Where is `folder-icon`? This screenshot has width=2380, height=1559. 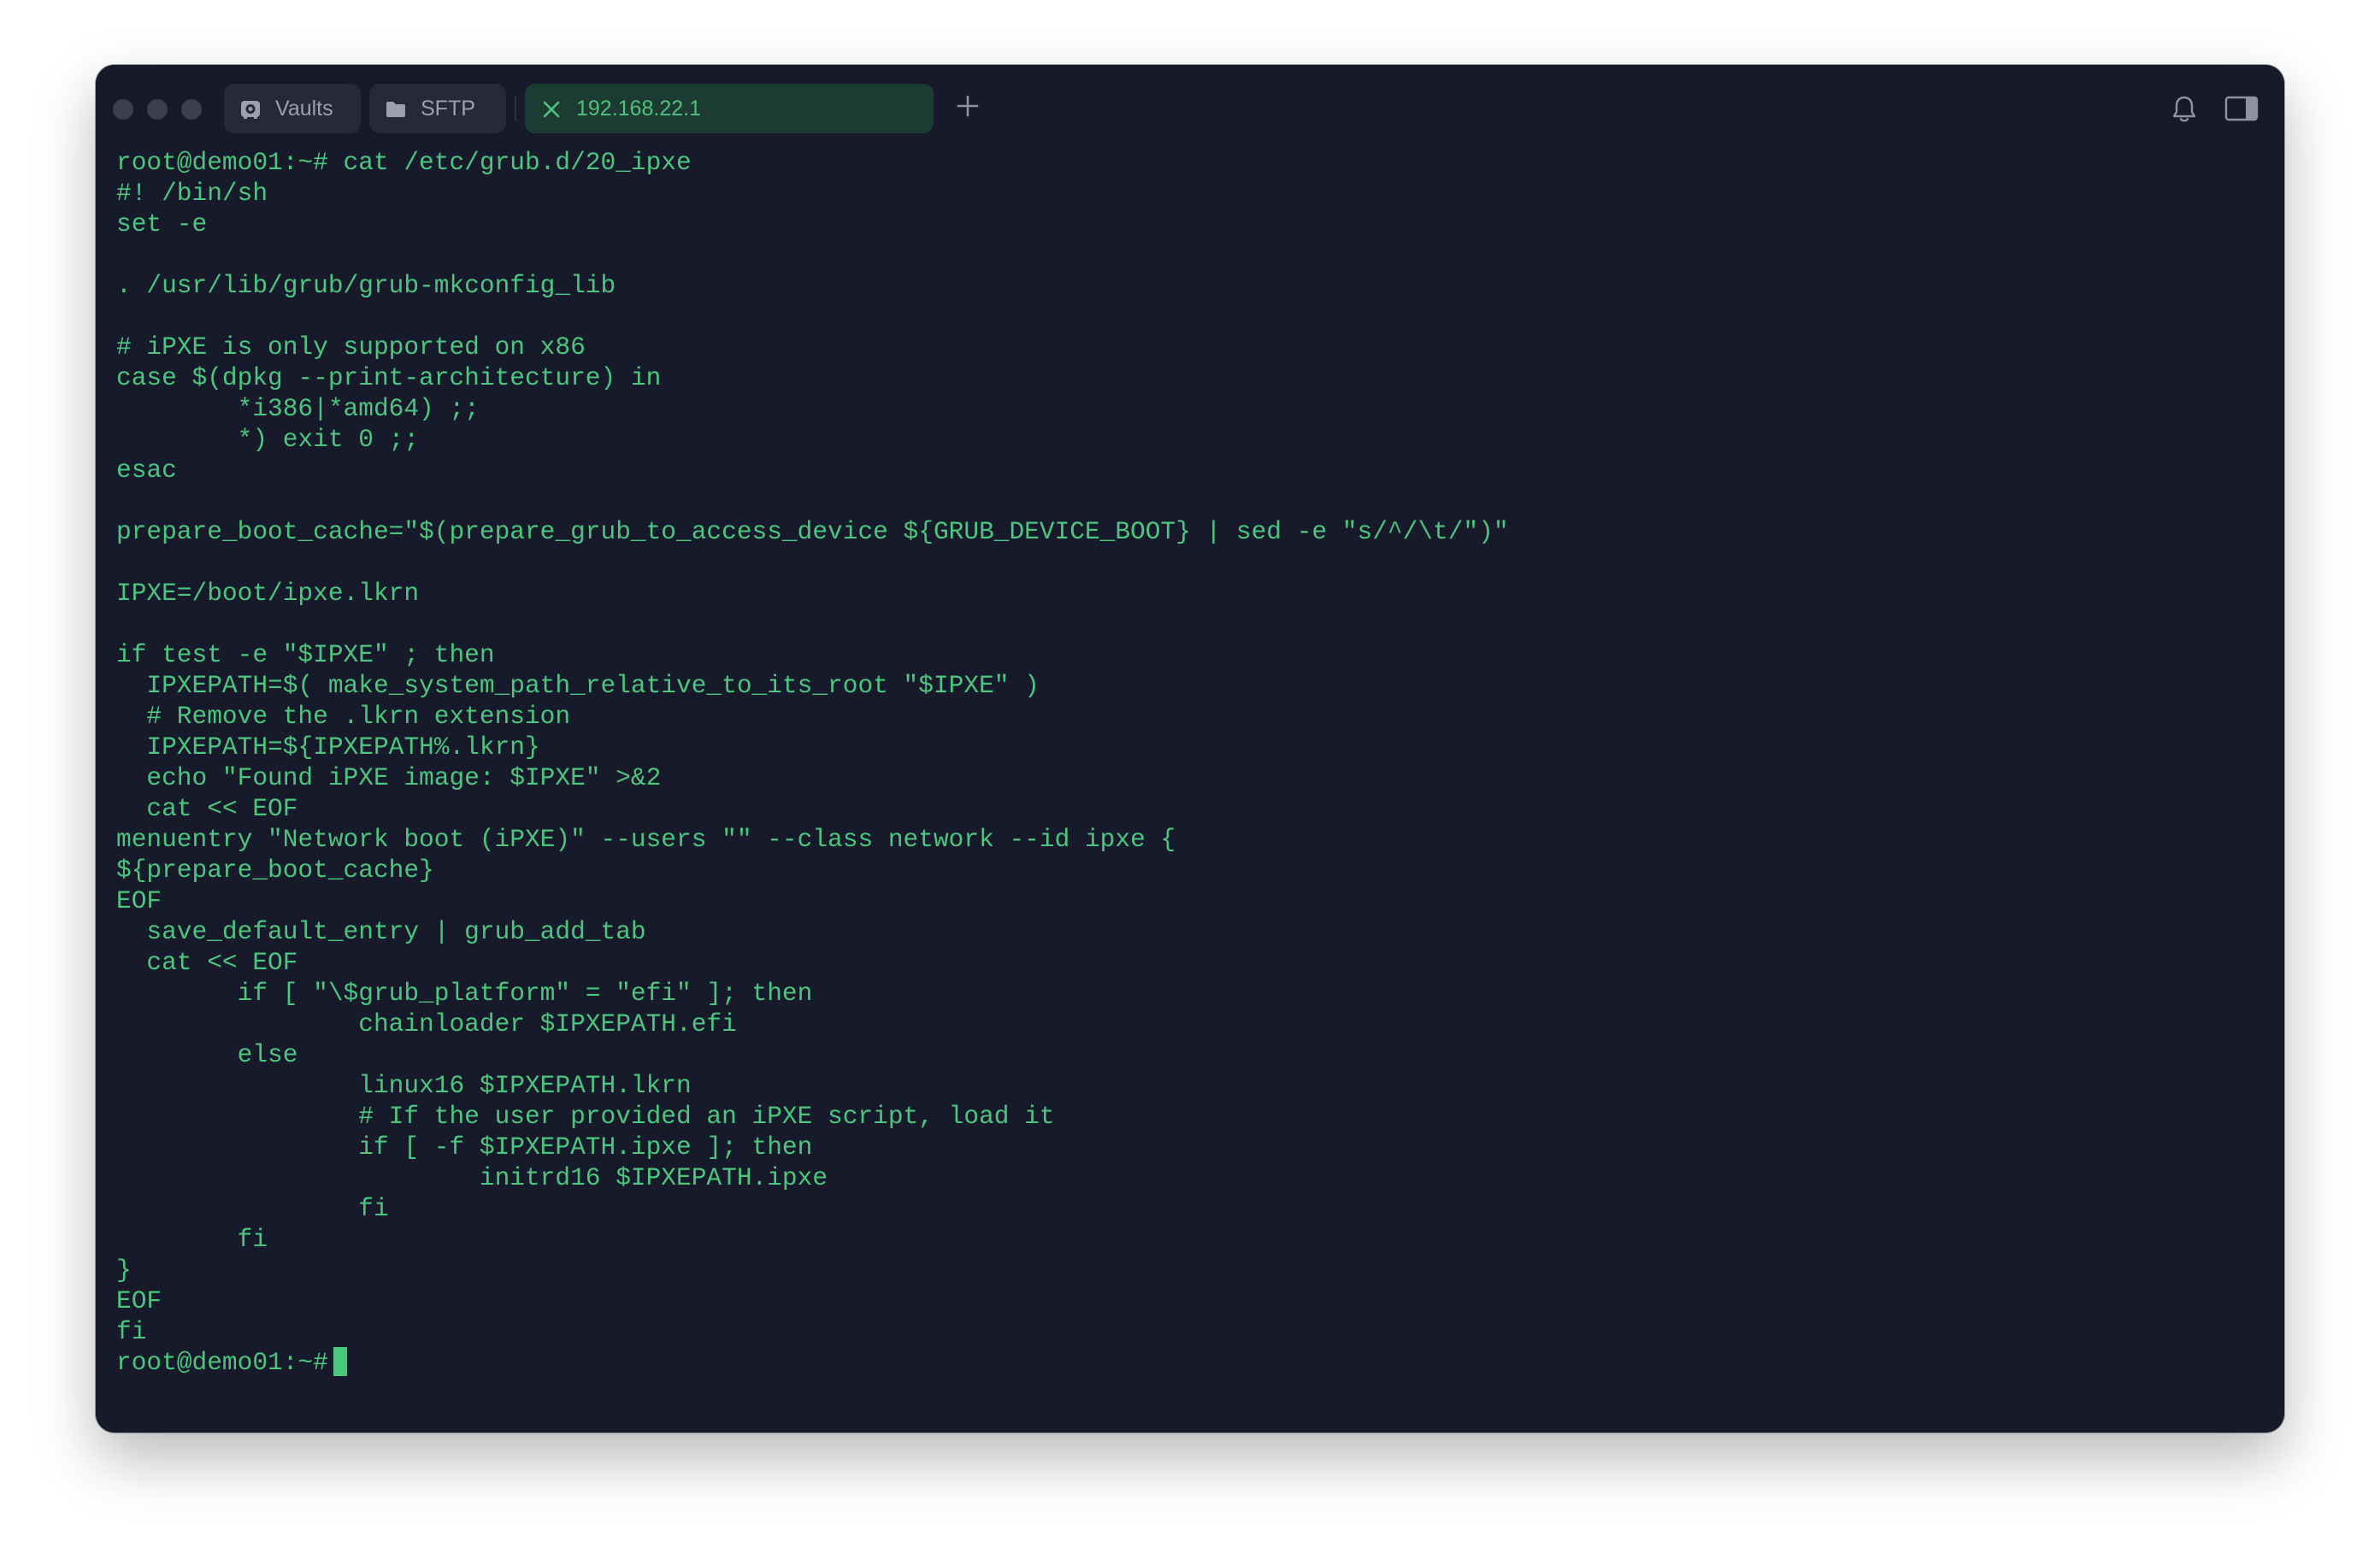 folder-icon is located at coordinates (396, 110).